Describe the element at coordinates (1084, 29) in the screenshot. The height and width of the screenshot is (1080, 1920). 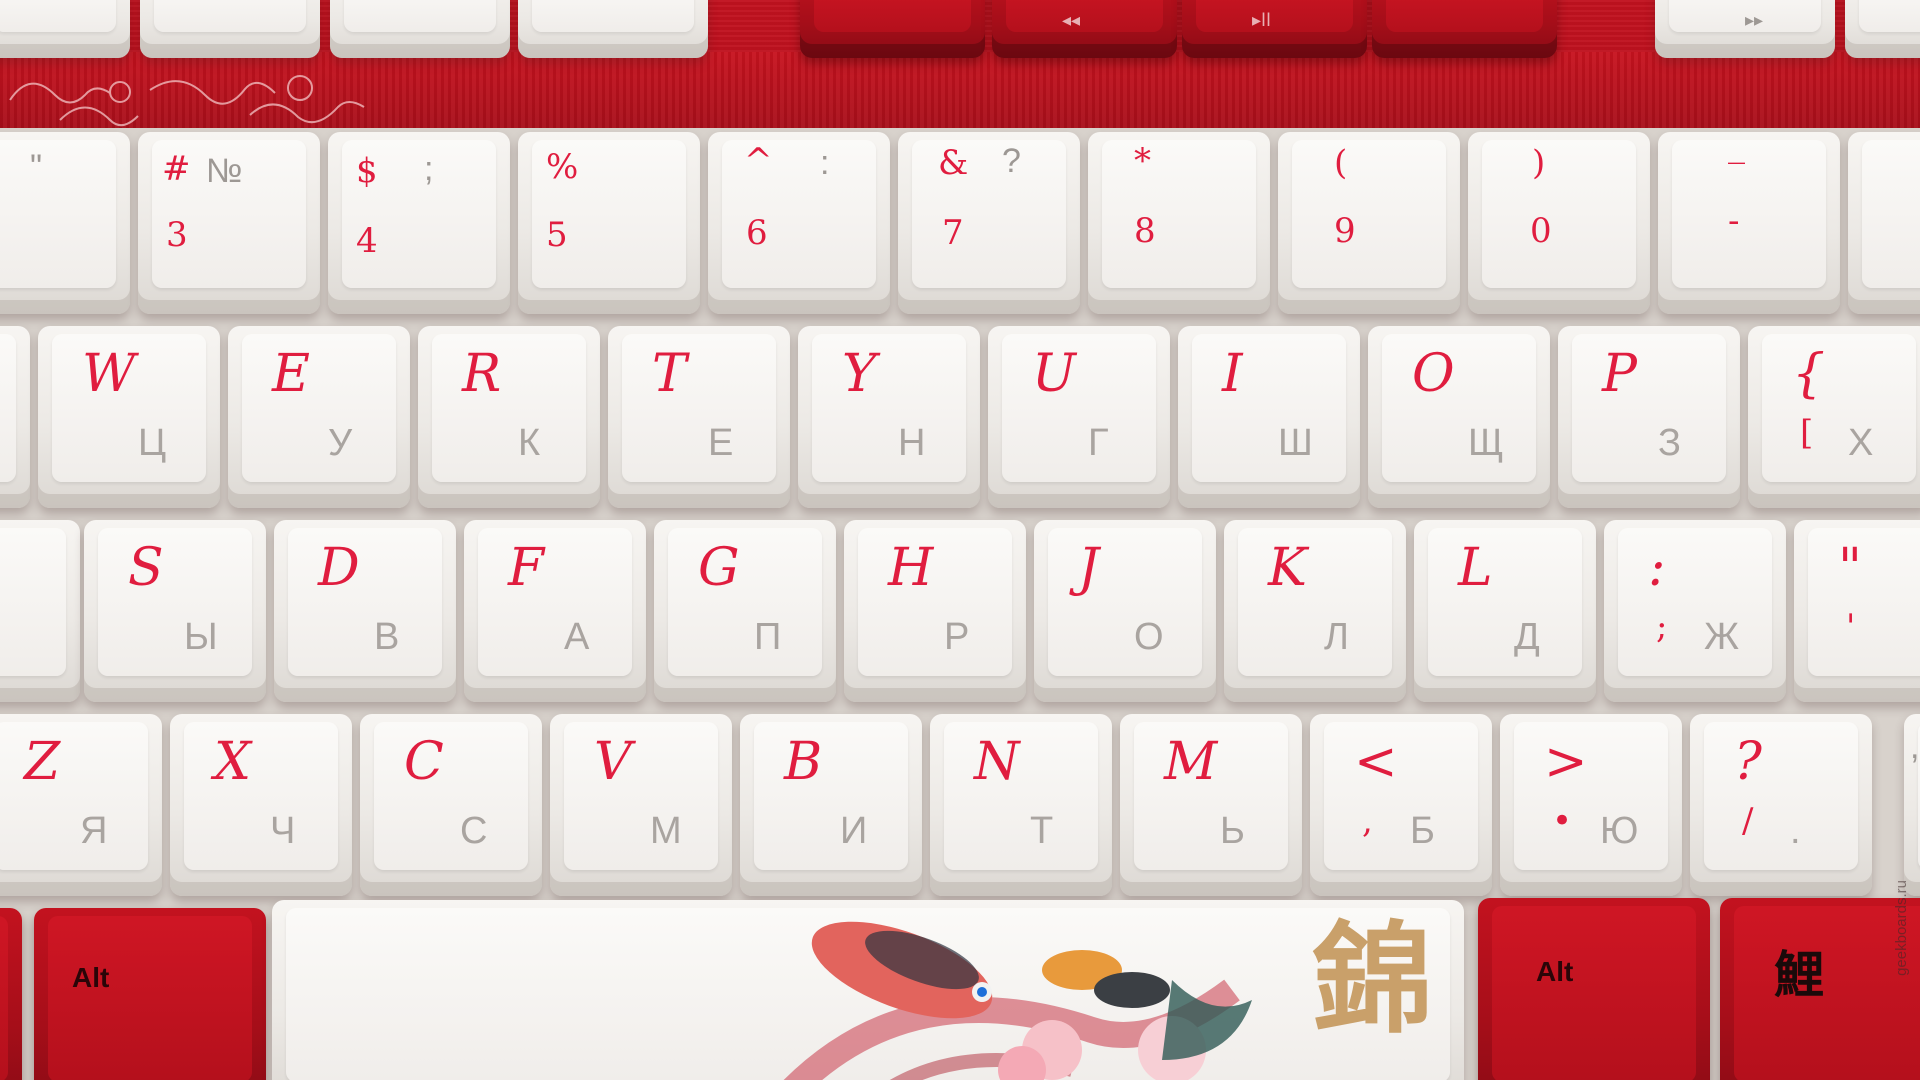
I see `key-media-prev: ◂◂` at that location.